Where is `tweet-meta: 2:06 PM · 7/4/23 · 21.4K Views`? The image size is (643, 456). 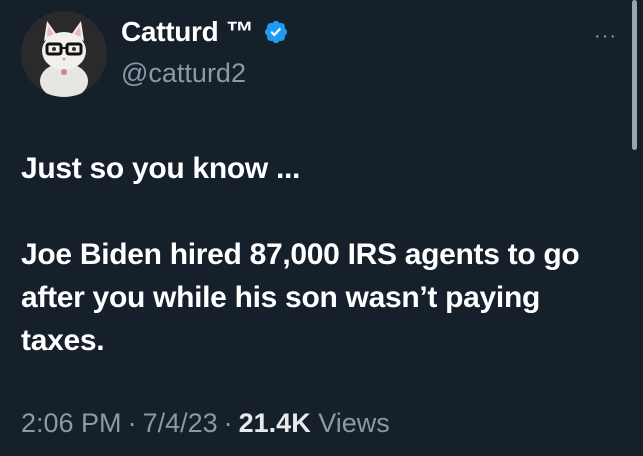
tweet-meta: 2:06 PM · 7/4/23 · 21.4K Views is located at coordinates (205, 423).